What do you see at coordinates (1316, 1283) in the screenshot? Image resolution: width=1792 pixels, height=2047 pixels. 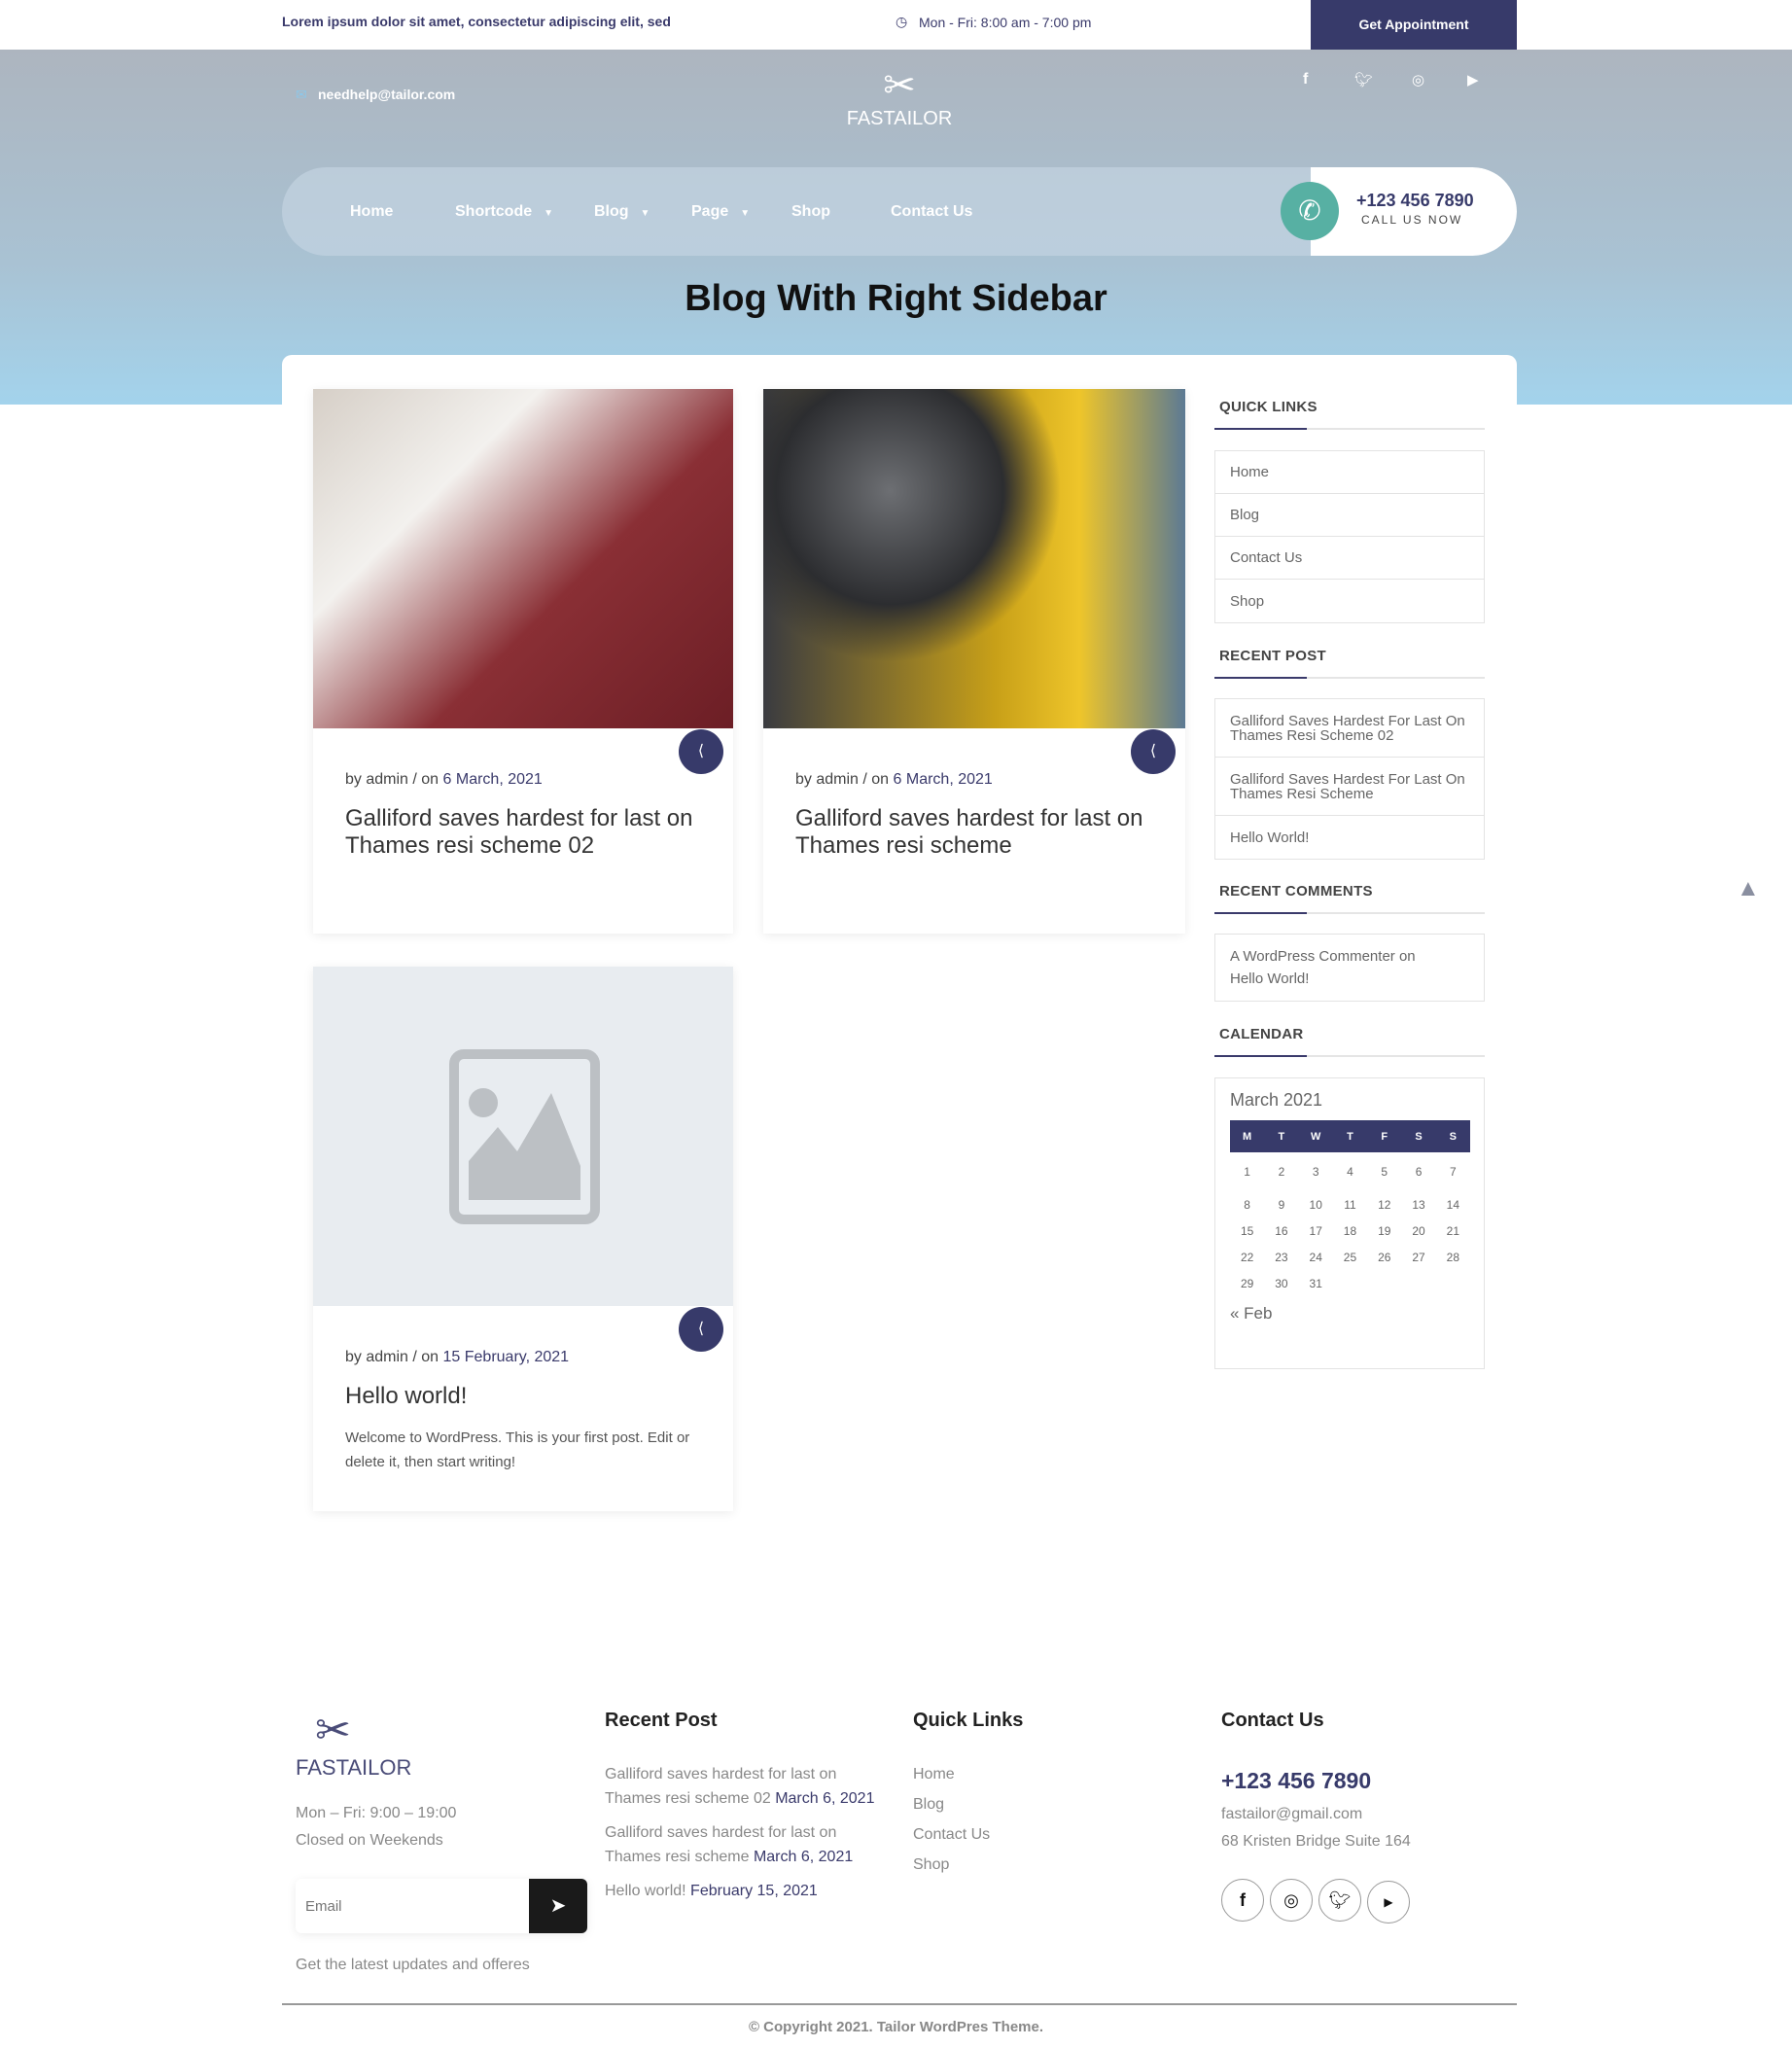 I see `calendar-day: 31` at bounding box center [1316, 1283].